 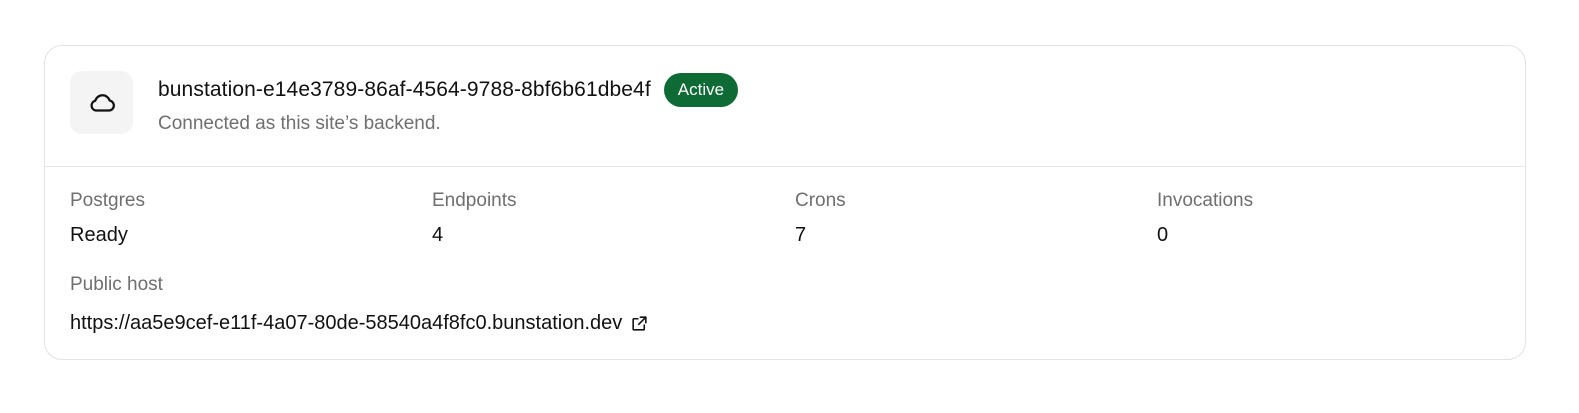 What do you see at coordinates (701, 90) in the screenshot?
I see `status-badge: Active` at bounding box center [701, 90].